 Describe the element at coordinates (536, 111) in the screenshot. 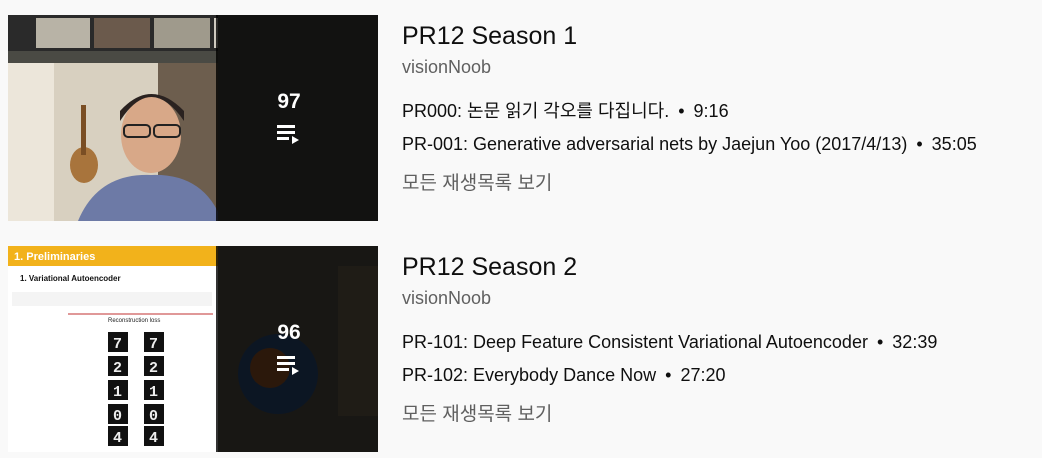

I see `video-title: PR000: 논문 읽기 각오를 다집니다.` at that location.